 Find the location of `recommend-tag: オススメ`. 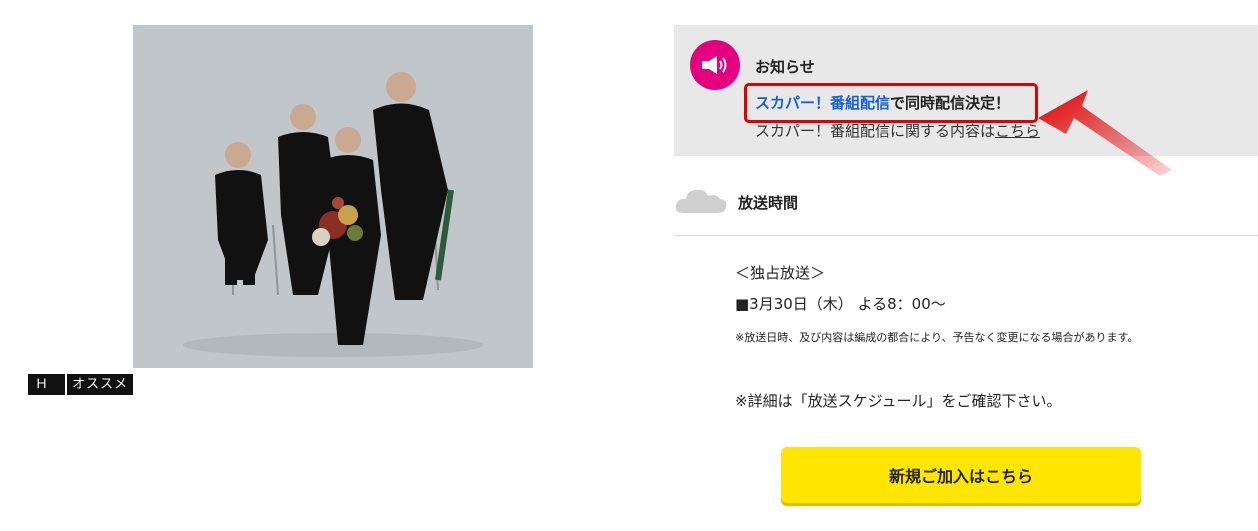

recommend-tag: オススメ is located at coordinates (100, 384).